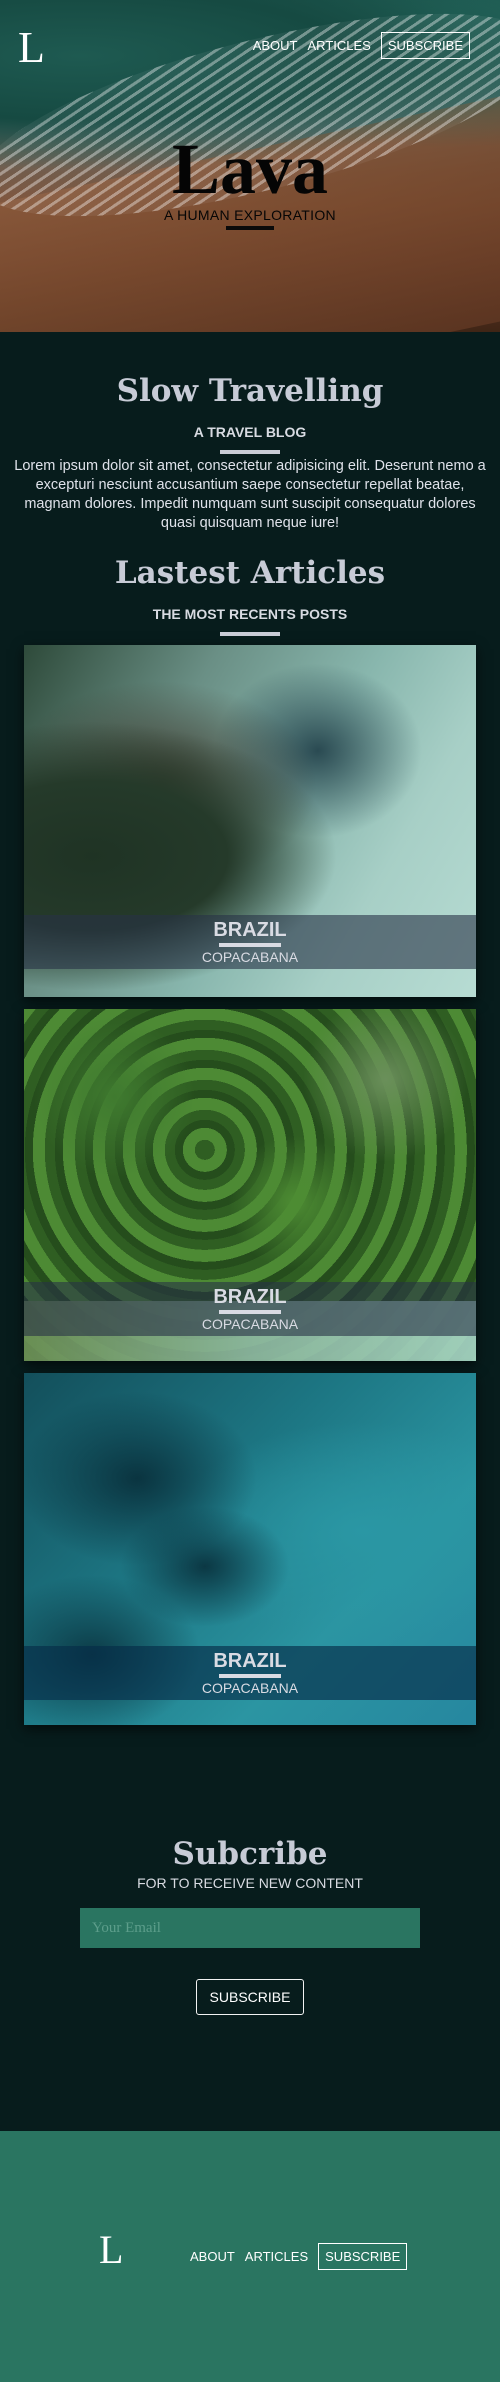 This screenshot has height=2382, width=500. I want to click on subscribe-subtitle: FOR TO RECEIVE NEW CONTENT, so click(250, 1883).